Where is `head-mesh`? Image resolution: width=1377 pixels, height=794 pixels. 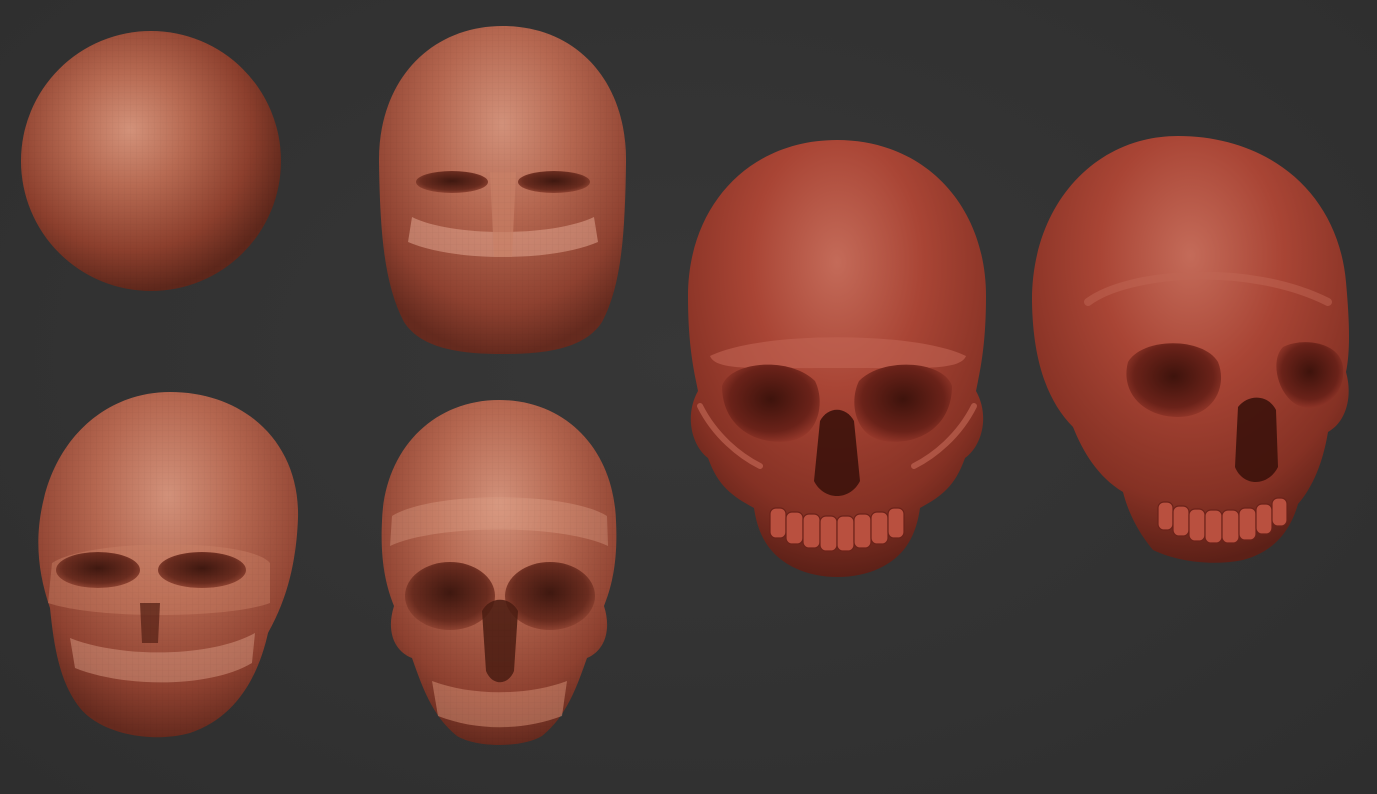
head-mesh is located at coordinates (502, 190).